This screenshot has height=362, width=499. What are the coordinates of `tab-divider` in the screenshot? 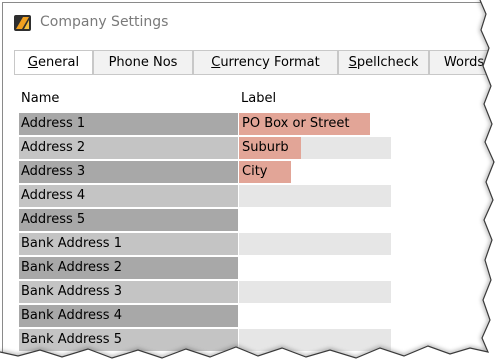 It's located at (253, 74).